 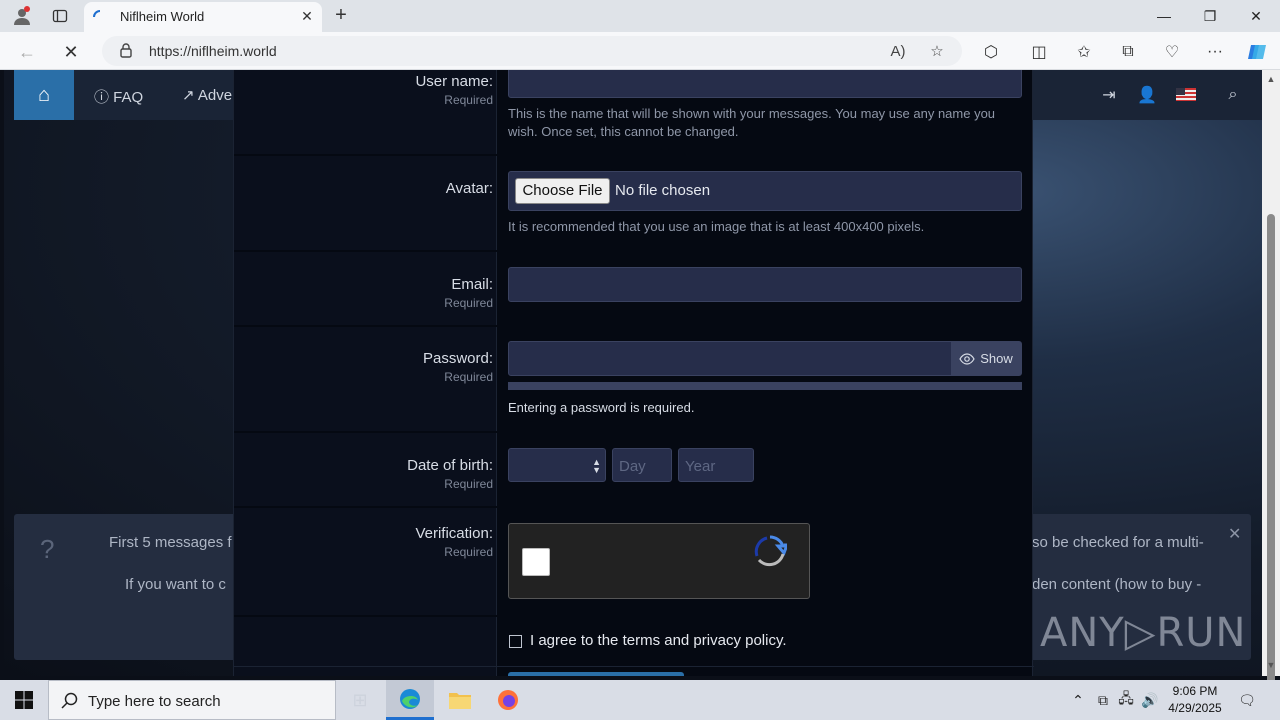 I want to click on file-explorer-icon, so click(x=460, y=700).